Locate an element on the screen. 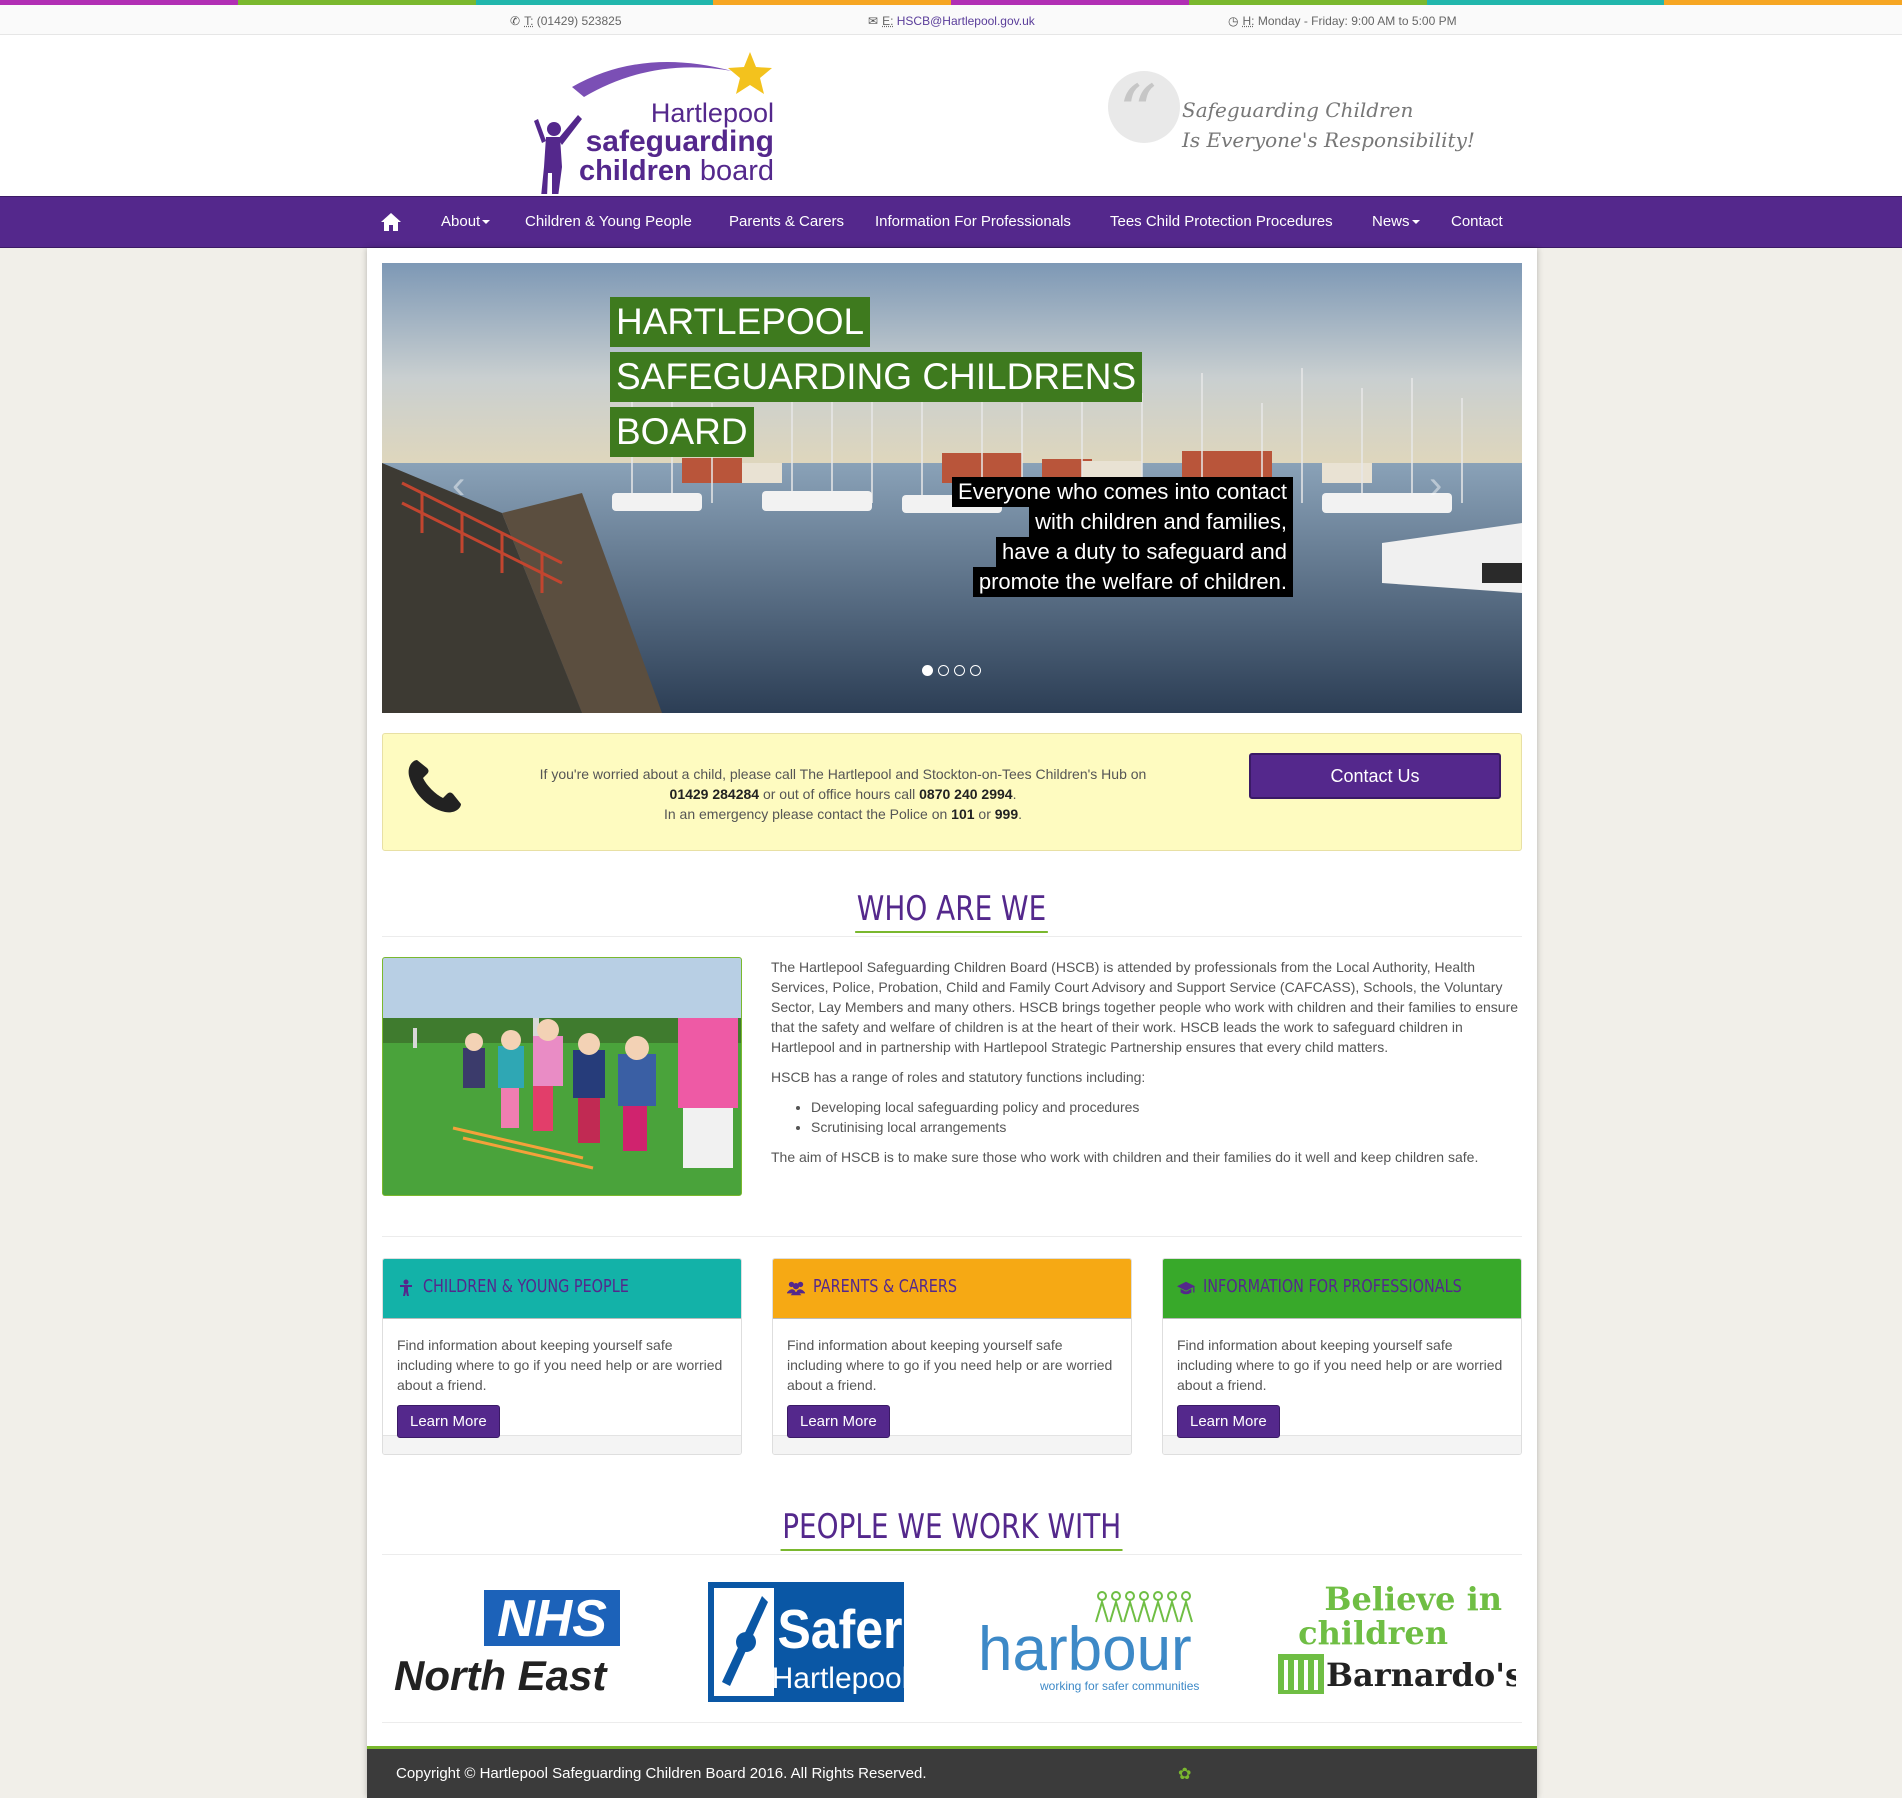 The width and height of the screenshot is (1902, 1798). users-icon is located at coordinates (796, 1288).